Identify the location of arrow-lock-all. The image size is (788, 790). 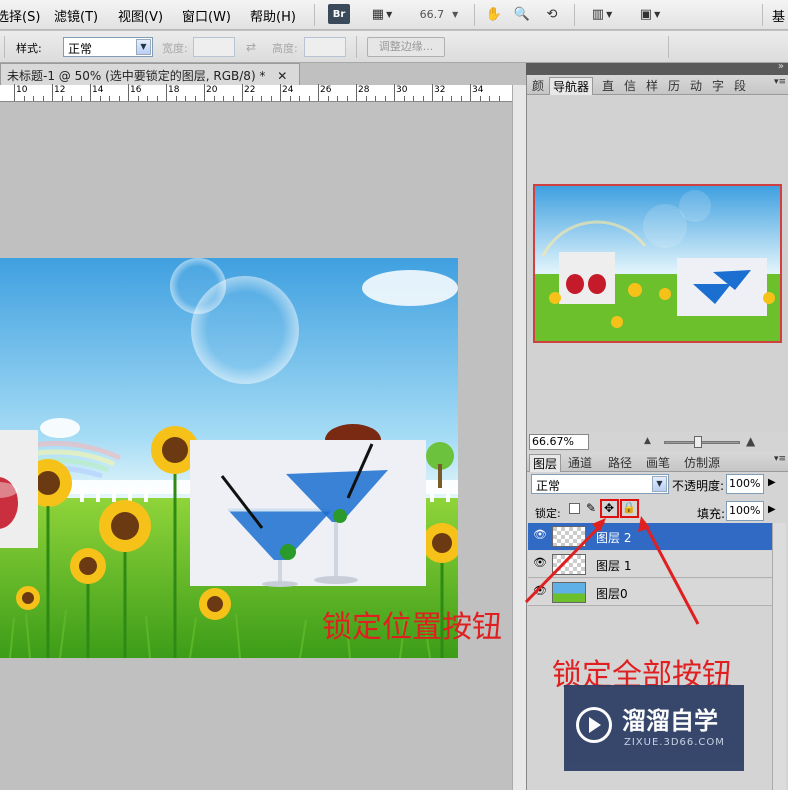
(671, 573).